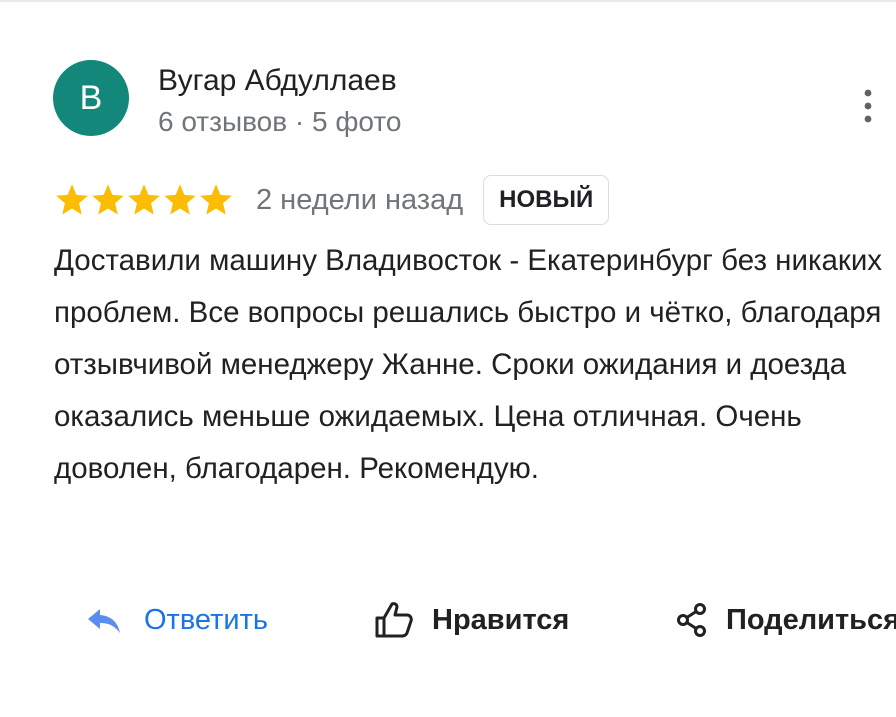  I want to click on share-label: Поделиться, so click(811, 619).